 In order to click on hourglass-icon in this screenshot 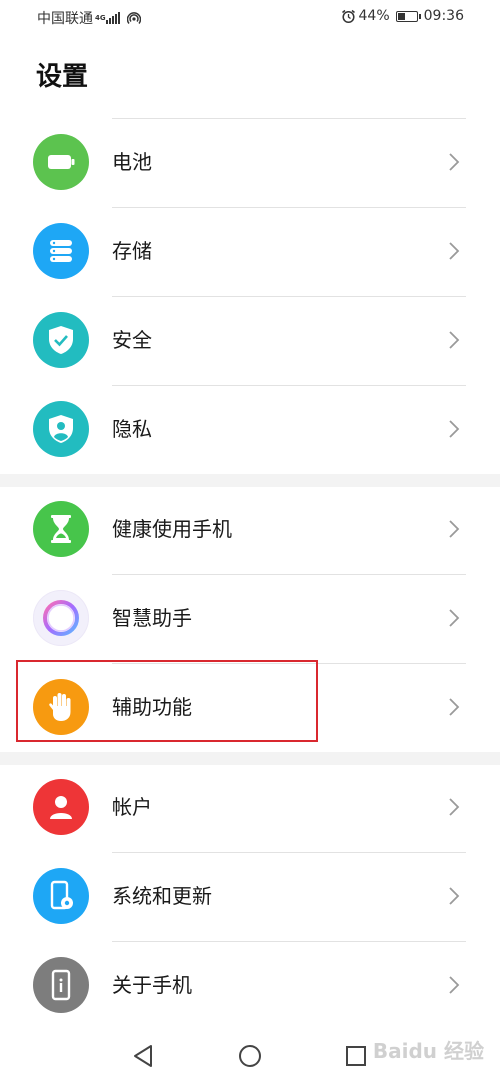, I will do `click(61, 529)`.